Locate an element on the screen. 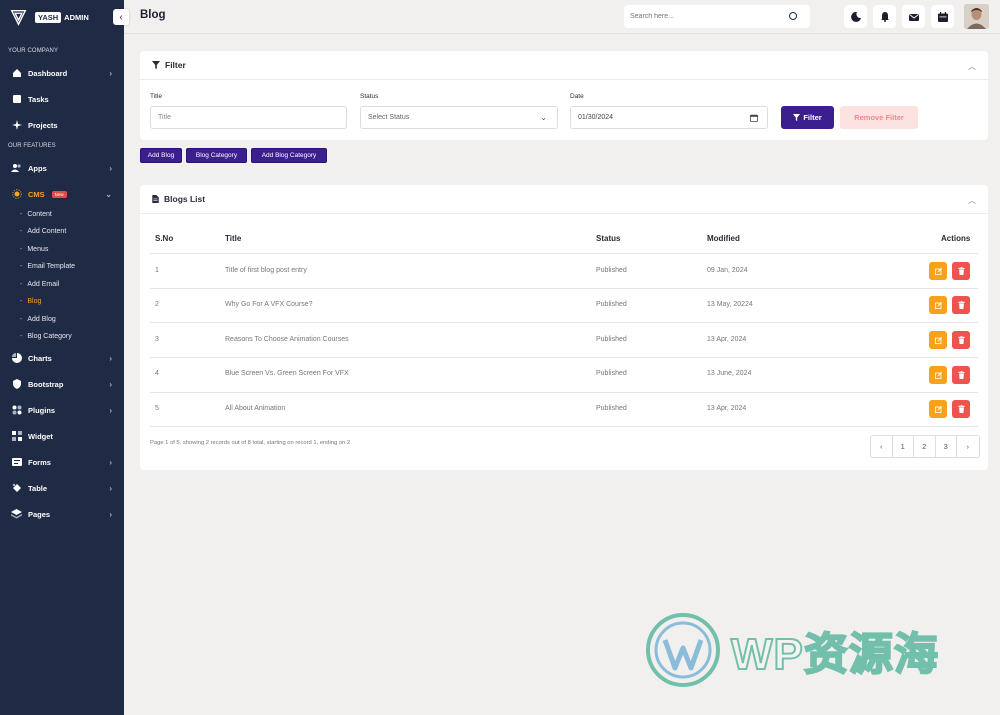  sidebar-item-pages: Pages › is located at coordinates (63, 514).